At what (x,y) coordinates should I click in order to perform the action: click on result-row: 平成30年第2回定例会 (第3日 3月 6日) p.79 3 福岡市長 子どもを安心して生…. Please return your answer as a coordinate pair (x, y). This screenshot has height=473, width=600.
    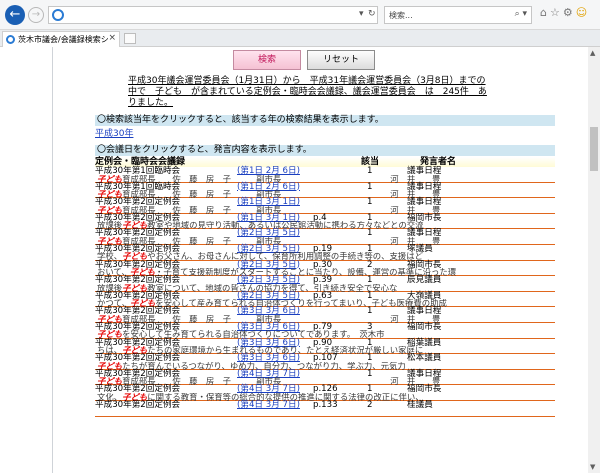
    Looking at the image, I should click on (325, 331).